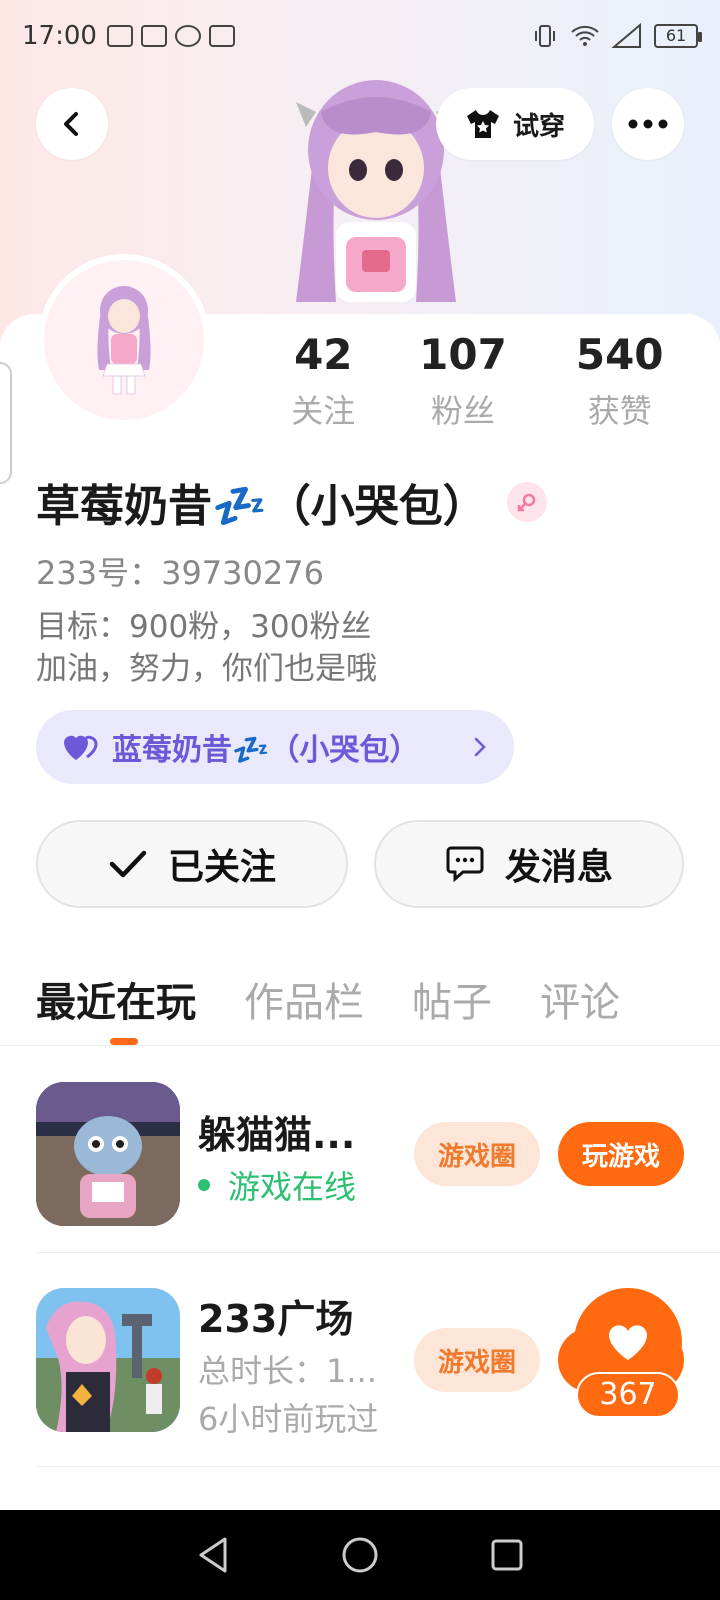  I want to click on bio-line: 加油，努力，你们也是哦, so click(206, 669).